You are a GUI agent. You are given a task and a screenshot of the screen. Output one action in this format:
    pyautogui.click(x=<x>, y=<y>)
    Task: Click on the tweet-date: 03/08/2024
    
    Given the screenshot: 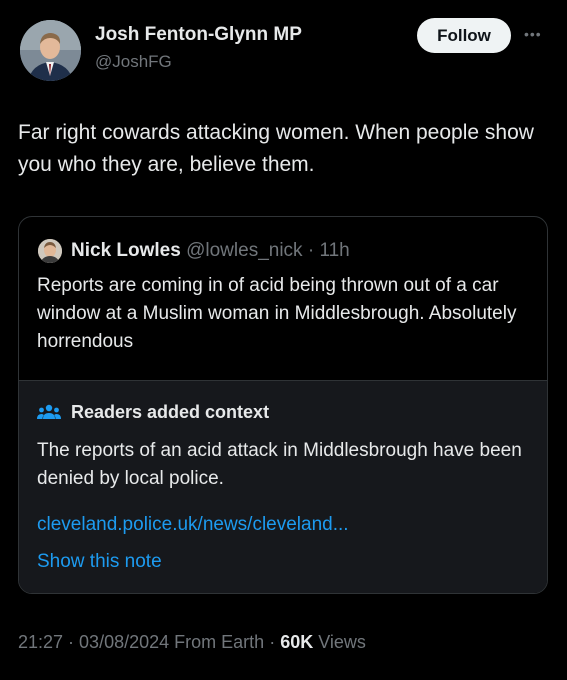 What is the action you would take?
    pyautogui.click(x=124, y=642)
    